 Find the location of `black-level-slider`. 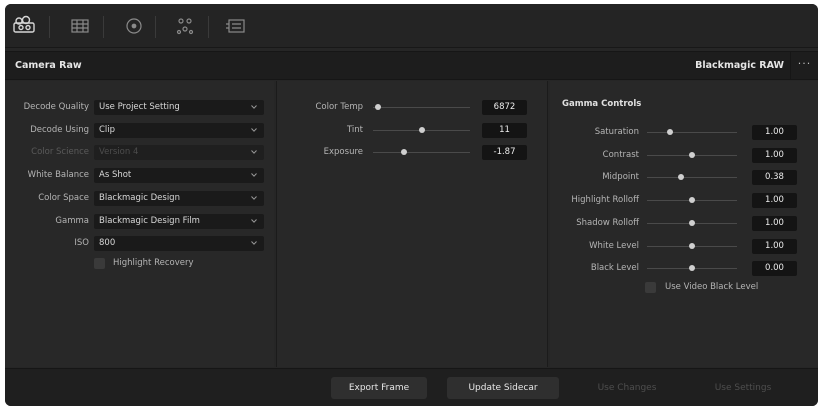

black-level-slider is located at coordinates (692, 268).